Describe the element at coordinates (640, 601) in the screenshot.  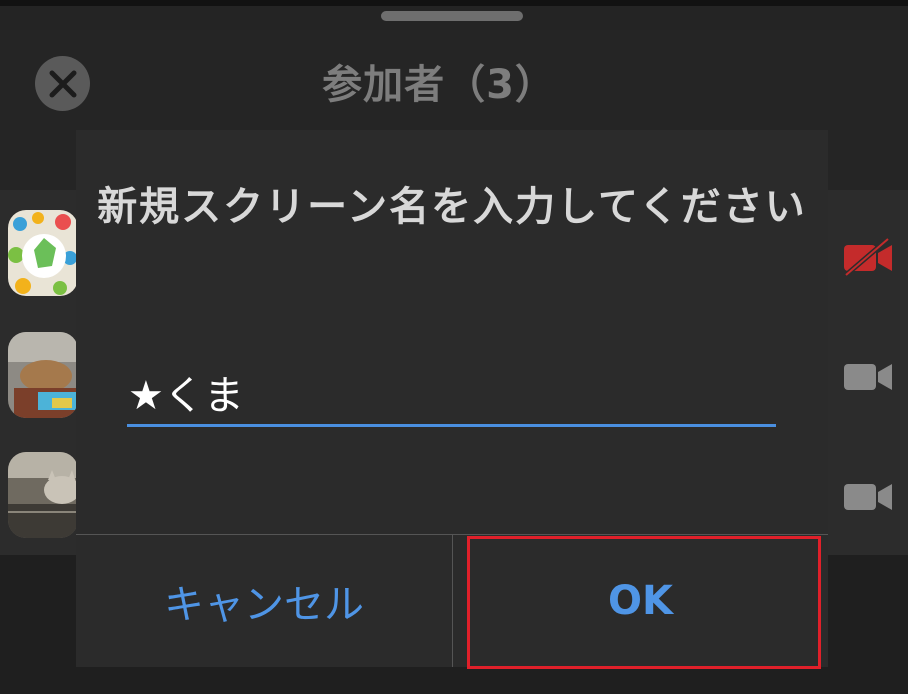
I see `ok-button: OK` at that location.